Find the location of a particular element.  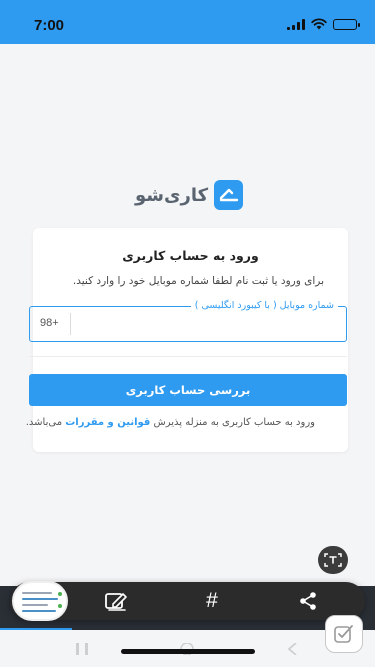

ghost-pause-icon is located at coordinates (82, 649).